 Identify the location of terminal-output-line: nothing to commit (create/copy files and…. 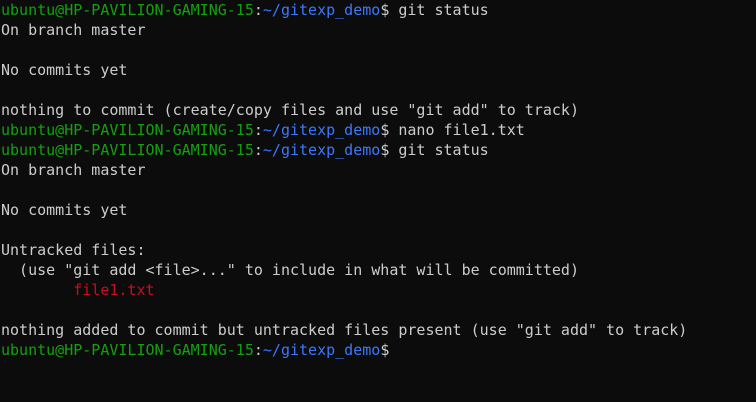
(290, 110).